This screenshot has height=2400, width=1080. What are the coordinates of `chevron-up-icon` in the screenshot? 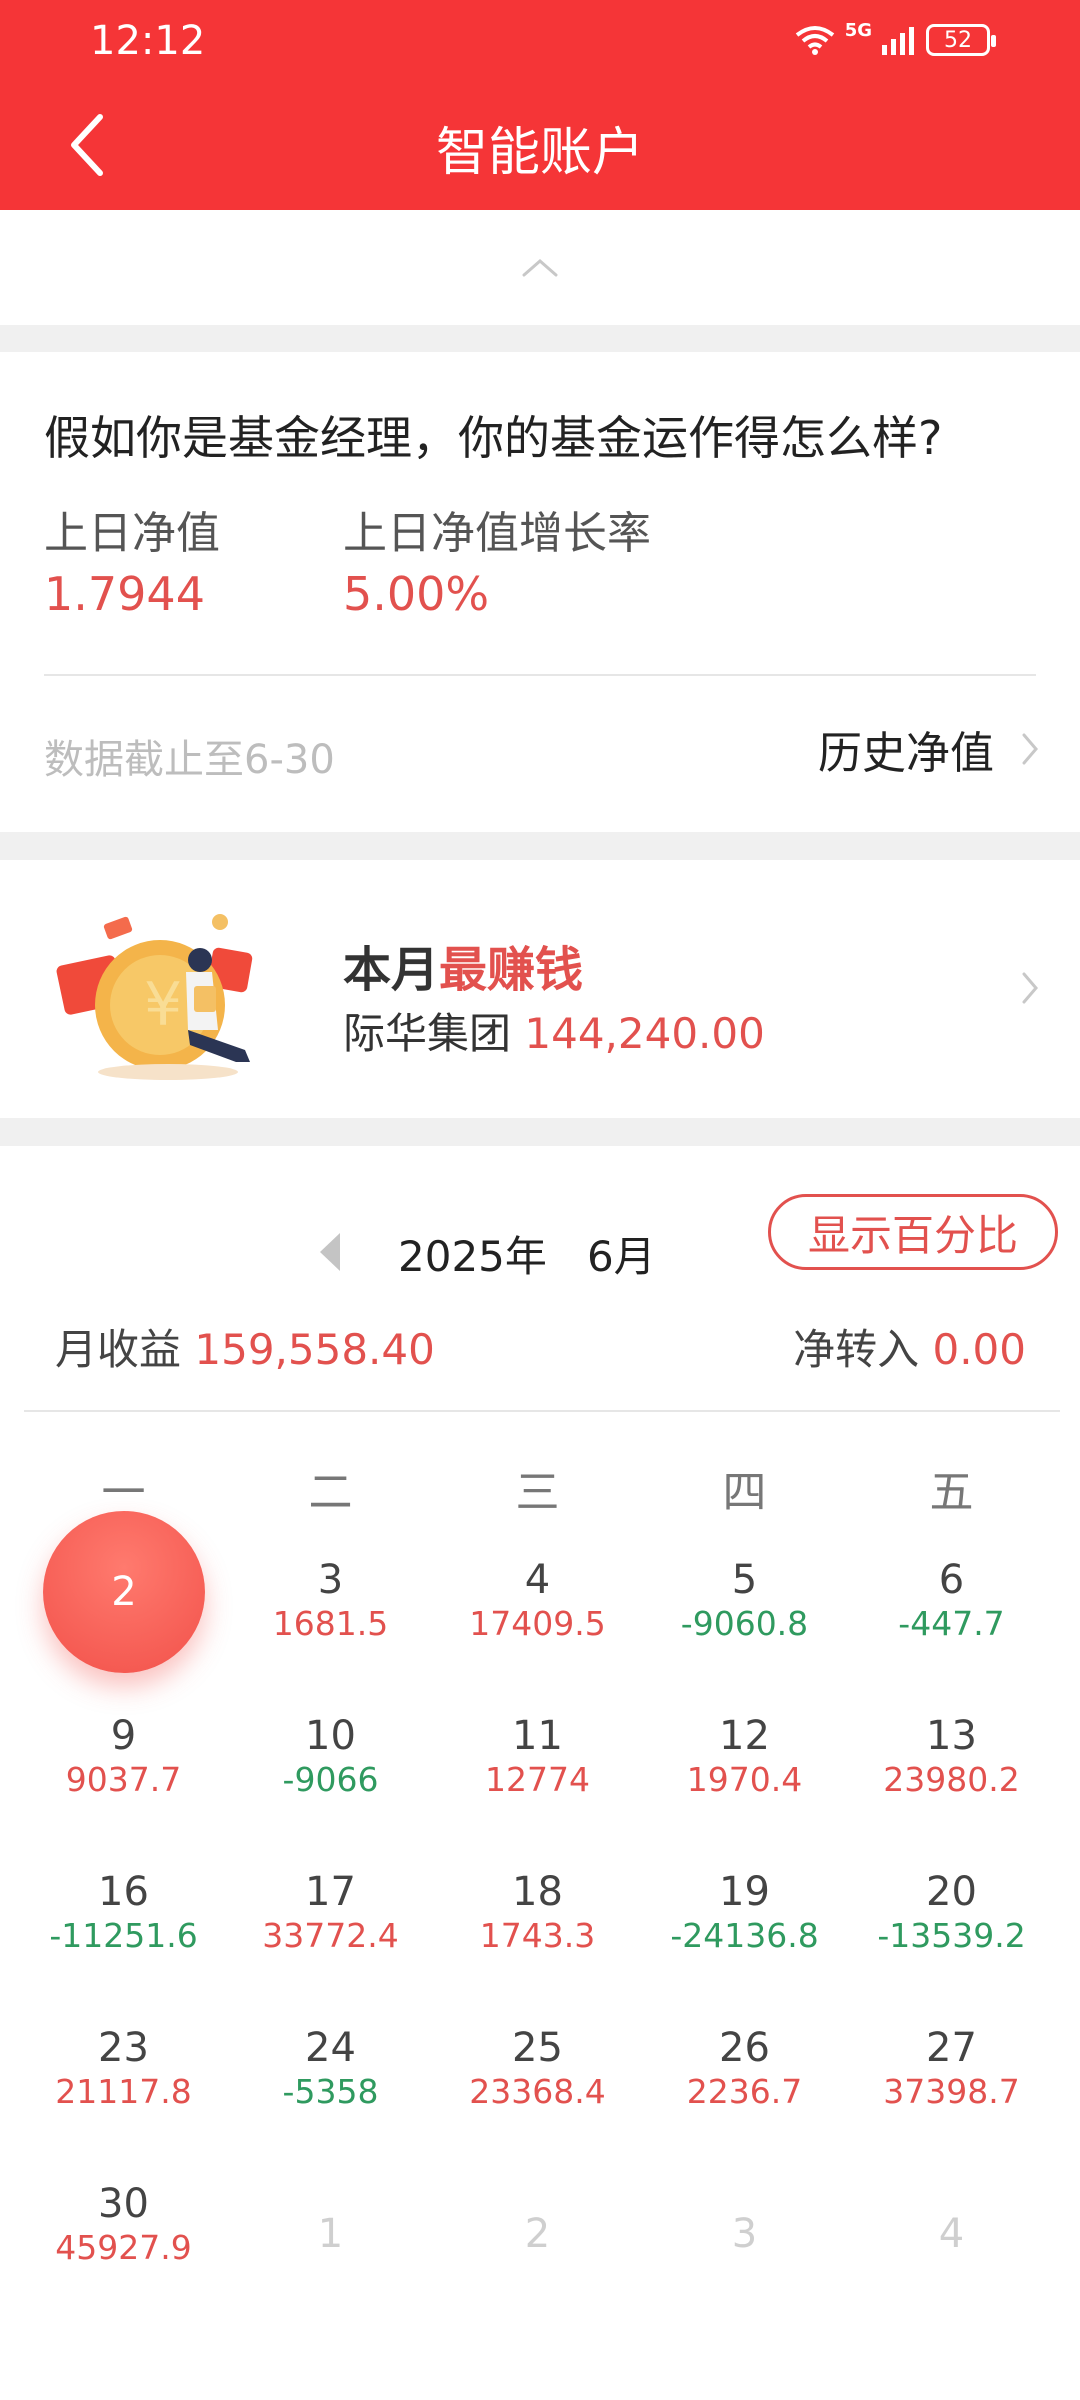 It's located at (540, 269).